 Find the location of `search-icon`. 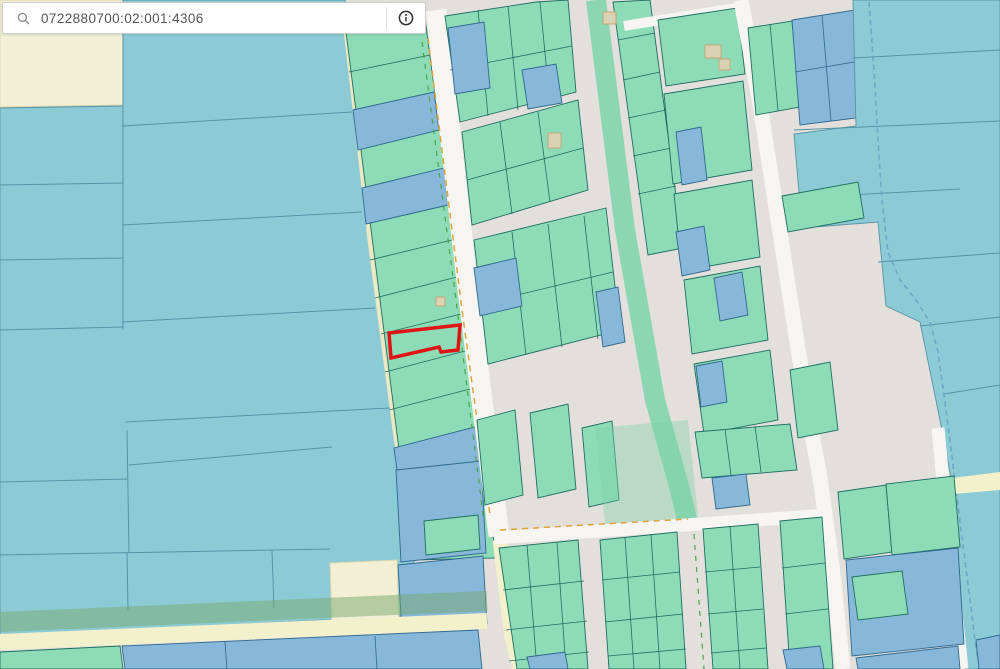

search-icon is located at coordinates (23, 18).